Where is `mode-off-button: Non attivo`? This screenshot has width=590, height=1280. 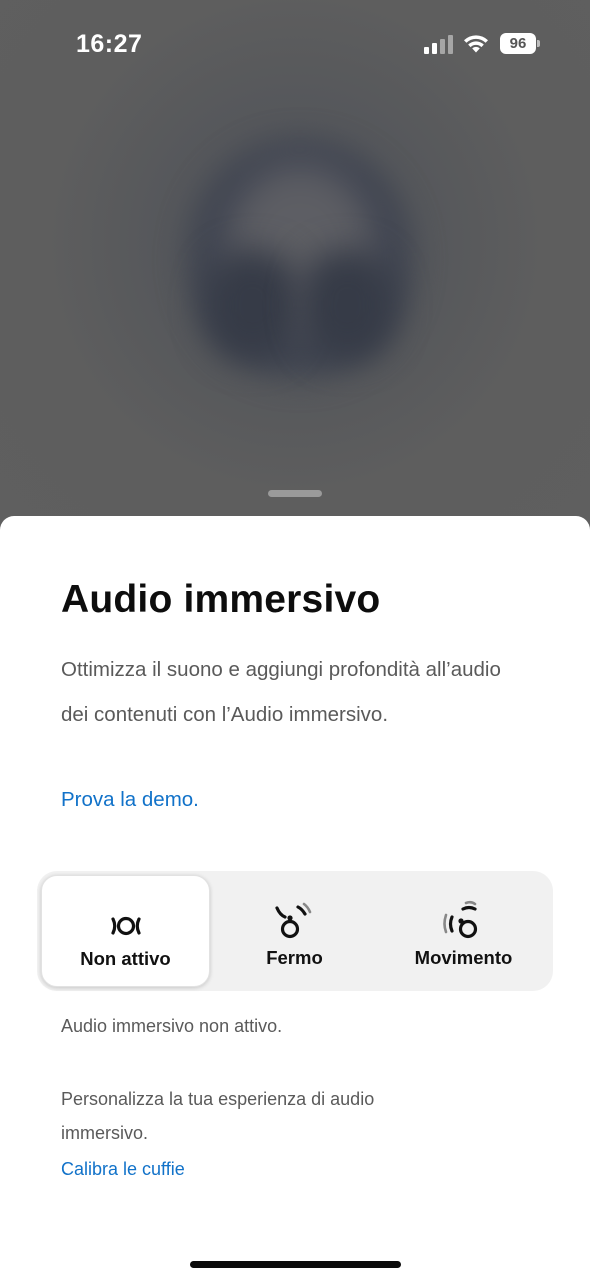
mode-off-button: Non attivo is located at coordinates (125, 931).